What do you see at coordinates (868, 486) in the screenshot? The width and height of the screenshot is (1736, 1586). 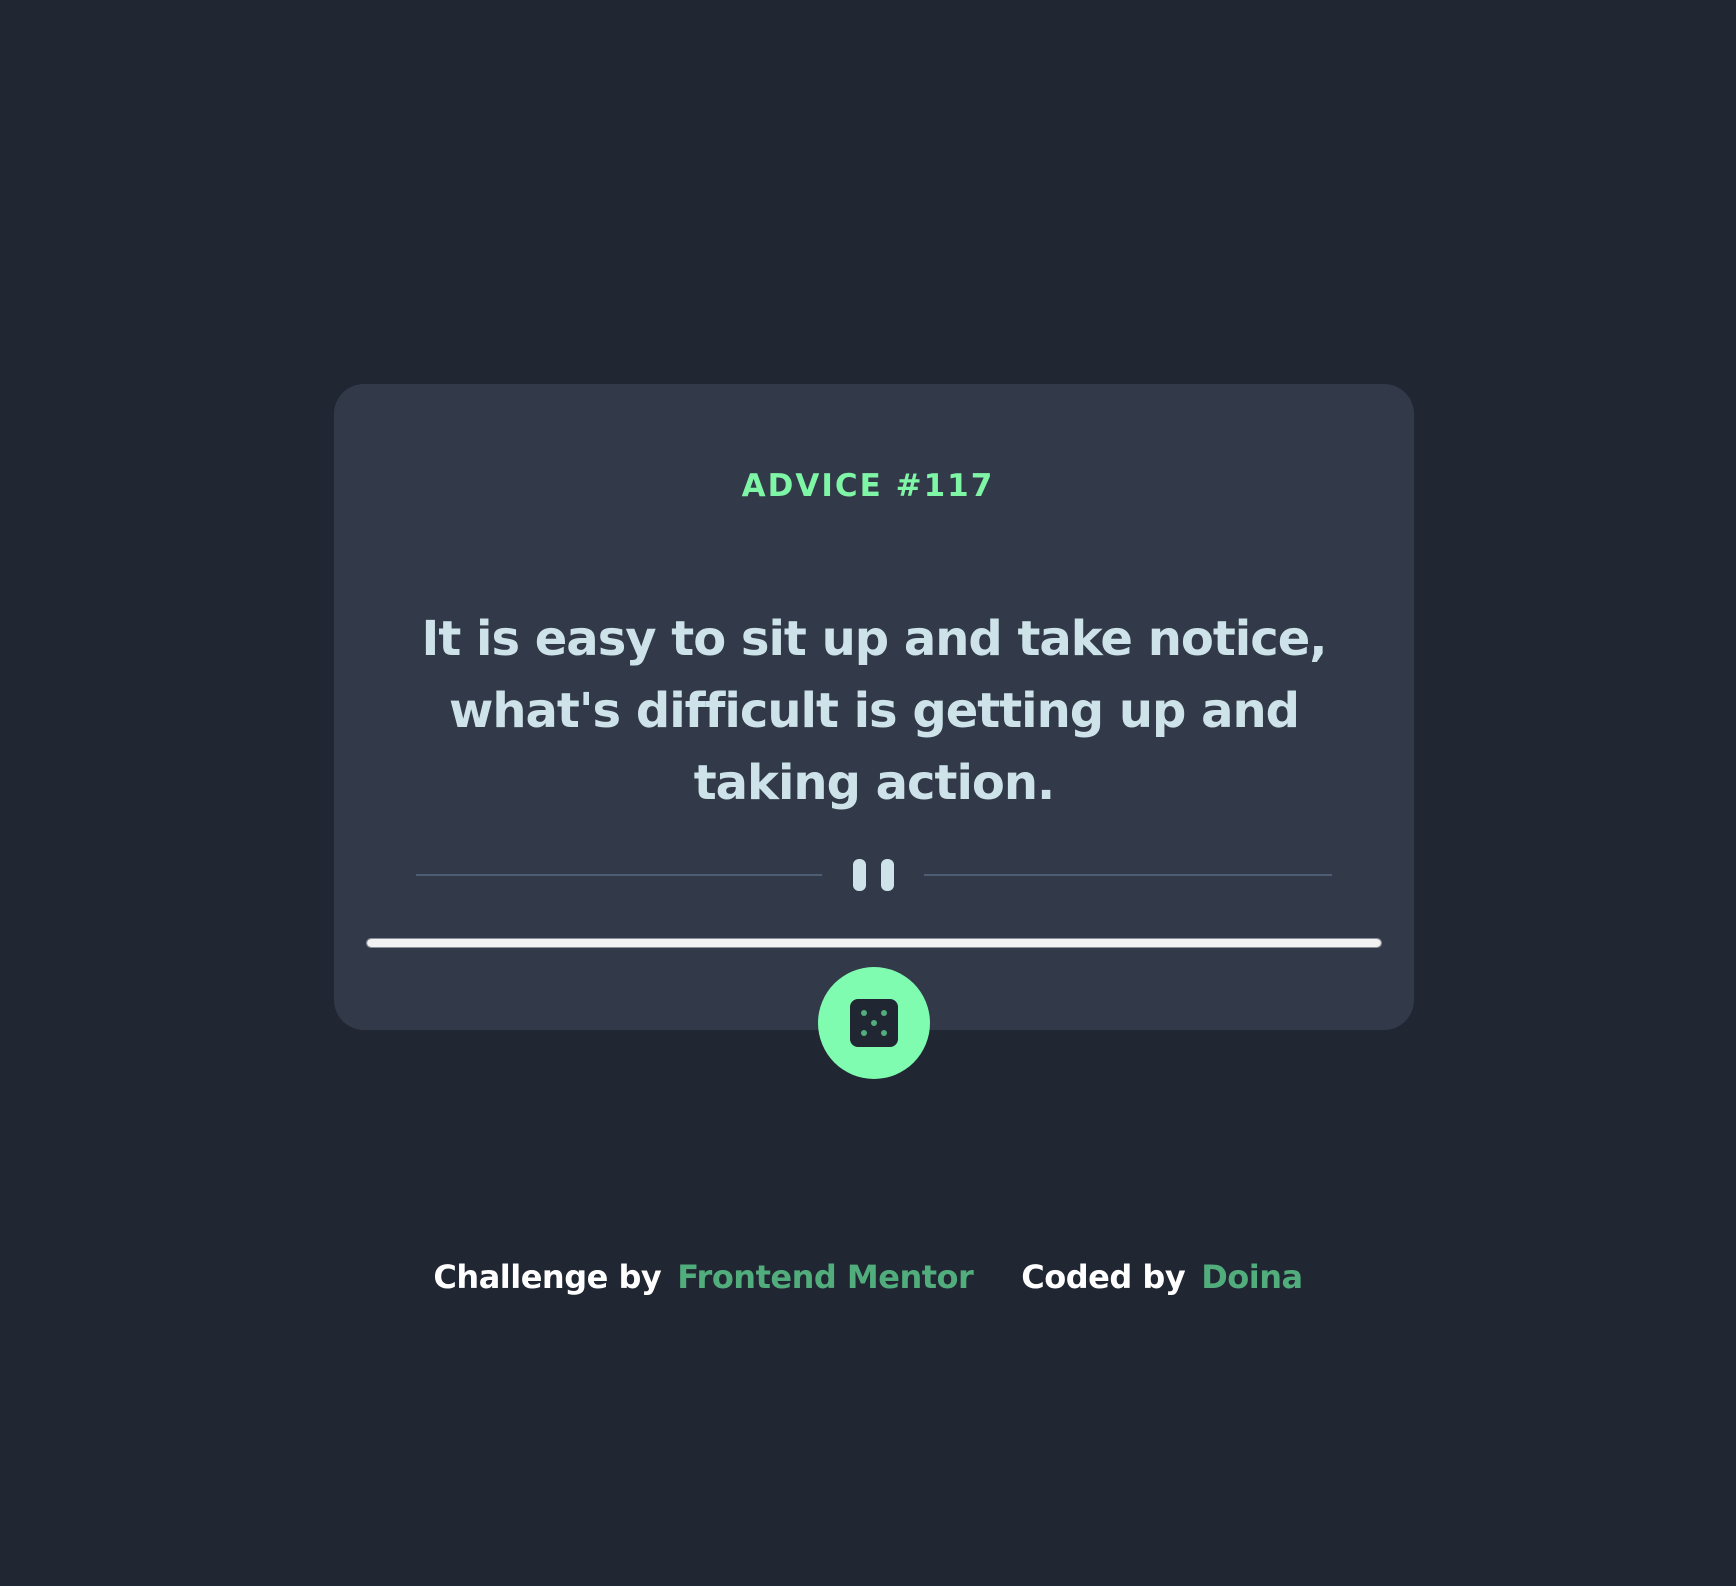 I see `advice-id-label: ADVICE #117` at bounding box center [868, 486].